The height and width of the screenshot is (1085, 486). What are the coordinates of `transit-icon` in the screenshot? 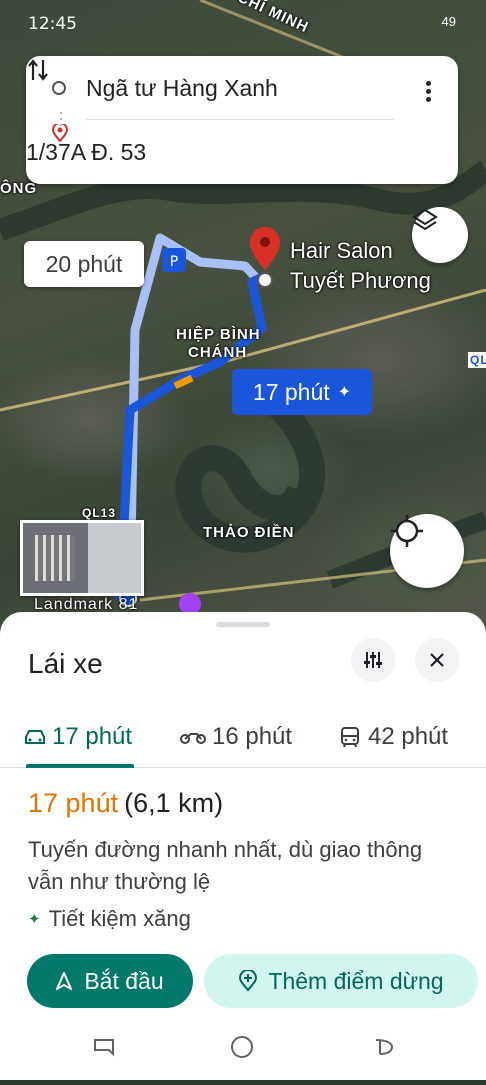 It's located at (350, 737).